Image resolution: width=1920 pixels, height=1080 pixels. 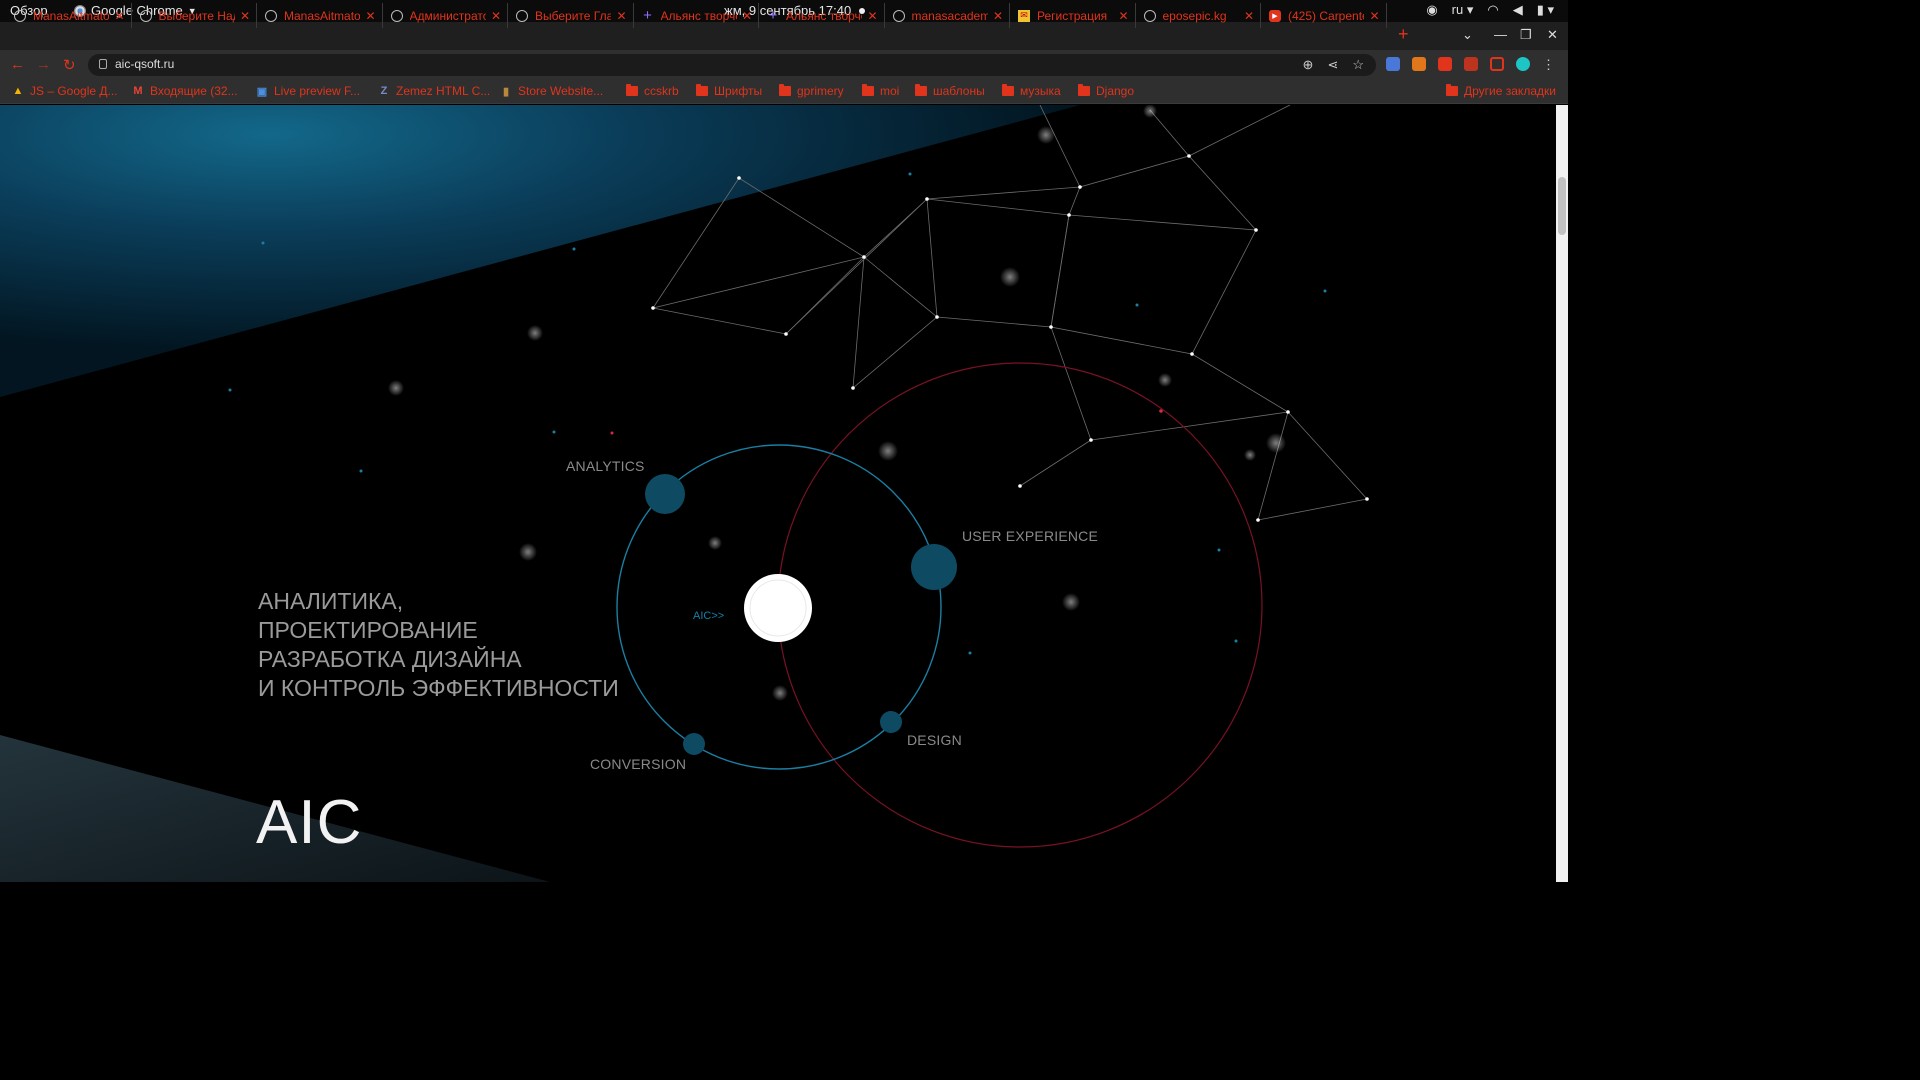 I want to click on reading-list-icon, so click(x=1471, y=64).